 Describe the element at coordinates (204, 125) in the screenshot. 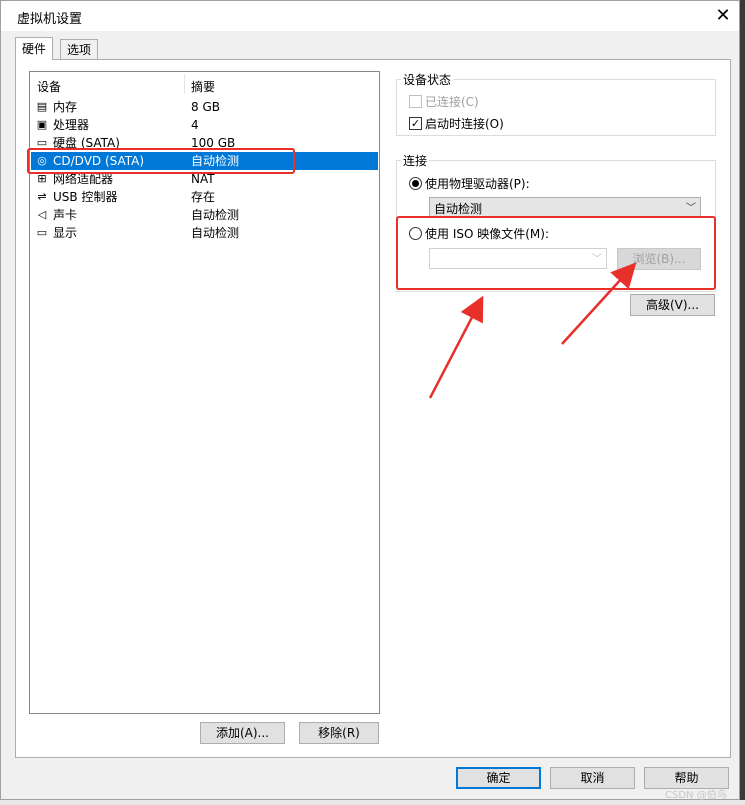

I see `device-row: ▣ 处理器 4` at that location.